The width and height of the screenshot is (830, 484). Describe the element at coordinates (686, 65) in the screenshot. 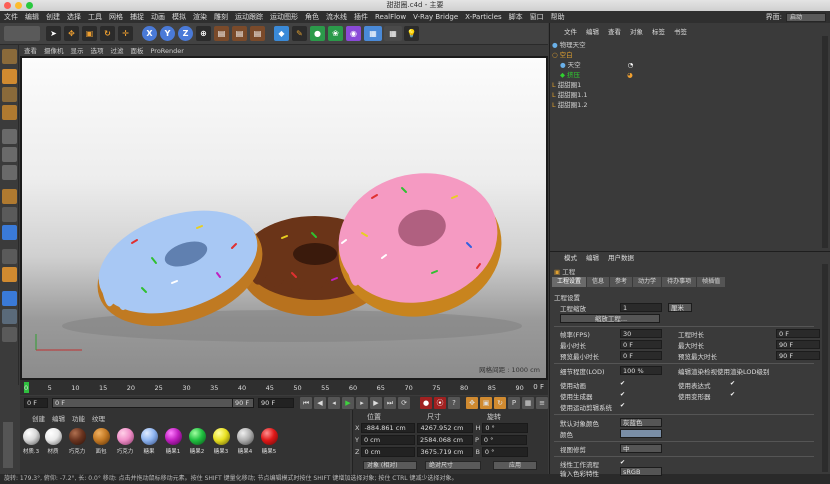

I see `object-row: ● 天空 ◔` at that location.